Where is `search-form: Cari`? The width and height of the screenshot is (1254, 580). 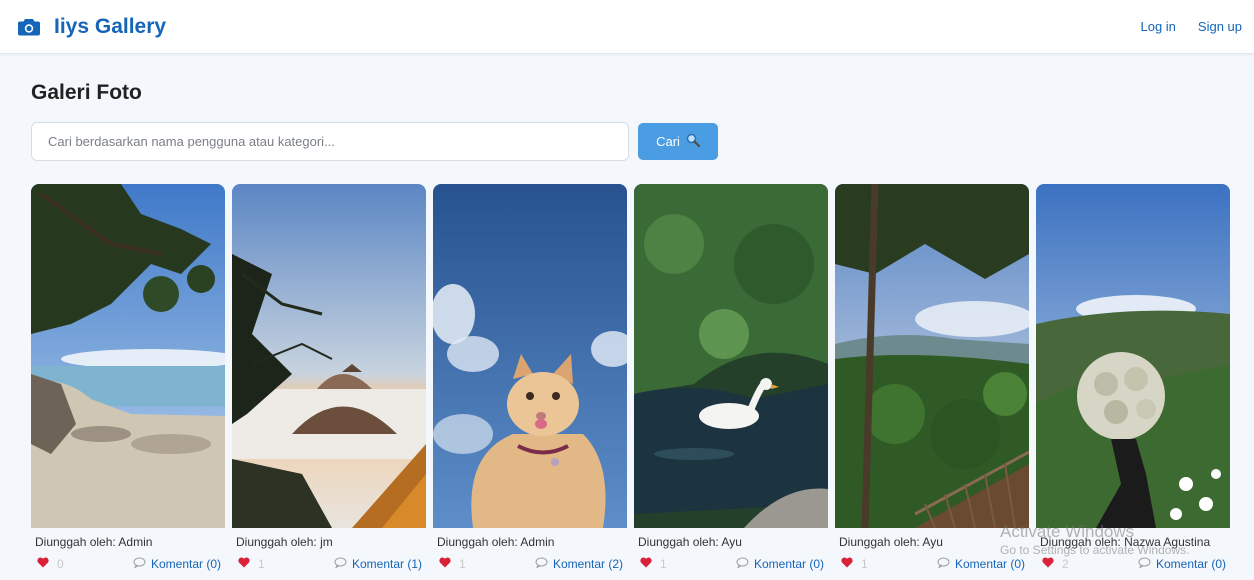 search-form: Cari is located at coordinates (629, 141).